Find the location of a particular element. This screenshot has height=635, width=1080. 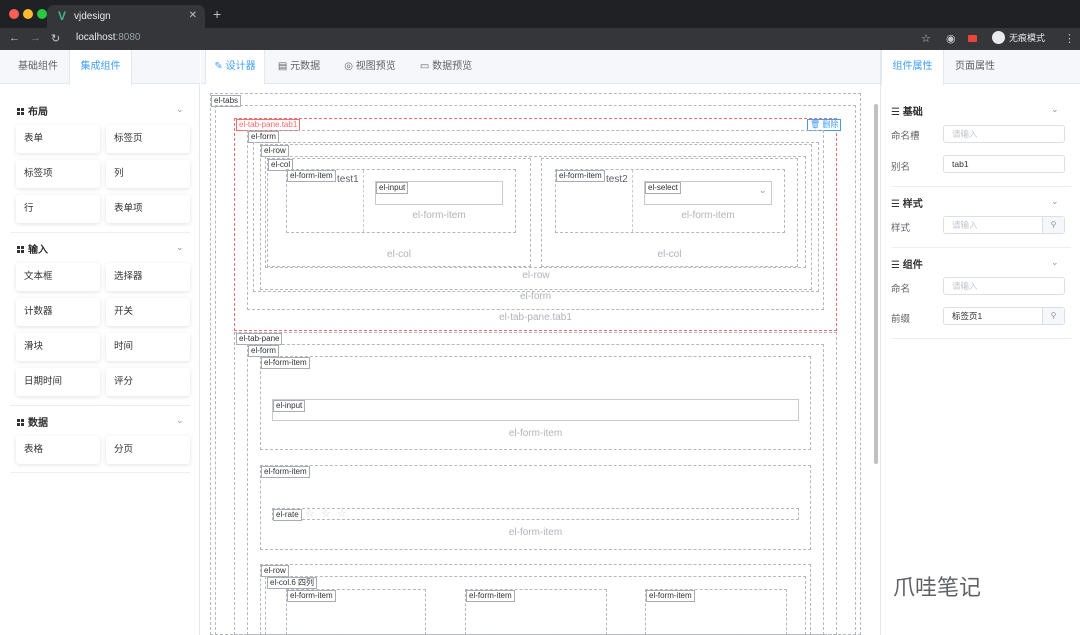

form-item-1-watermark: el-form-item is located at coordinates (439, 215).